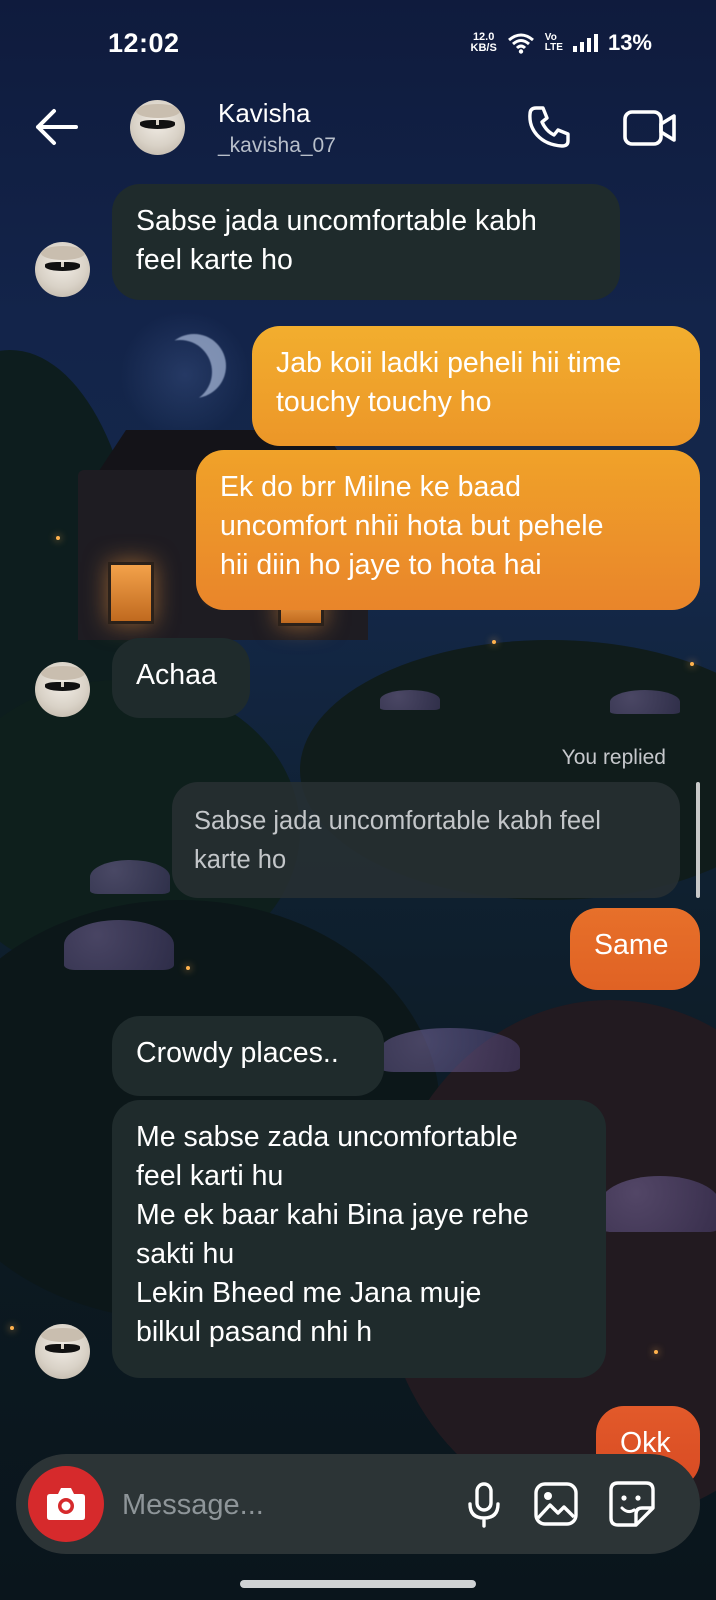 The image size is (716, 1600). What do you see at coordinates (549, 127) in the screenshot?
I see `phone-icon` at bounding box center [549, 127].